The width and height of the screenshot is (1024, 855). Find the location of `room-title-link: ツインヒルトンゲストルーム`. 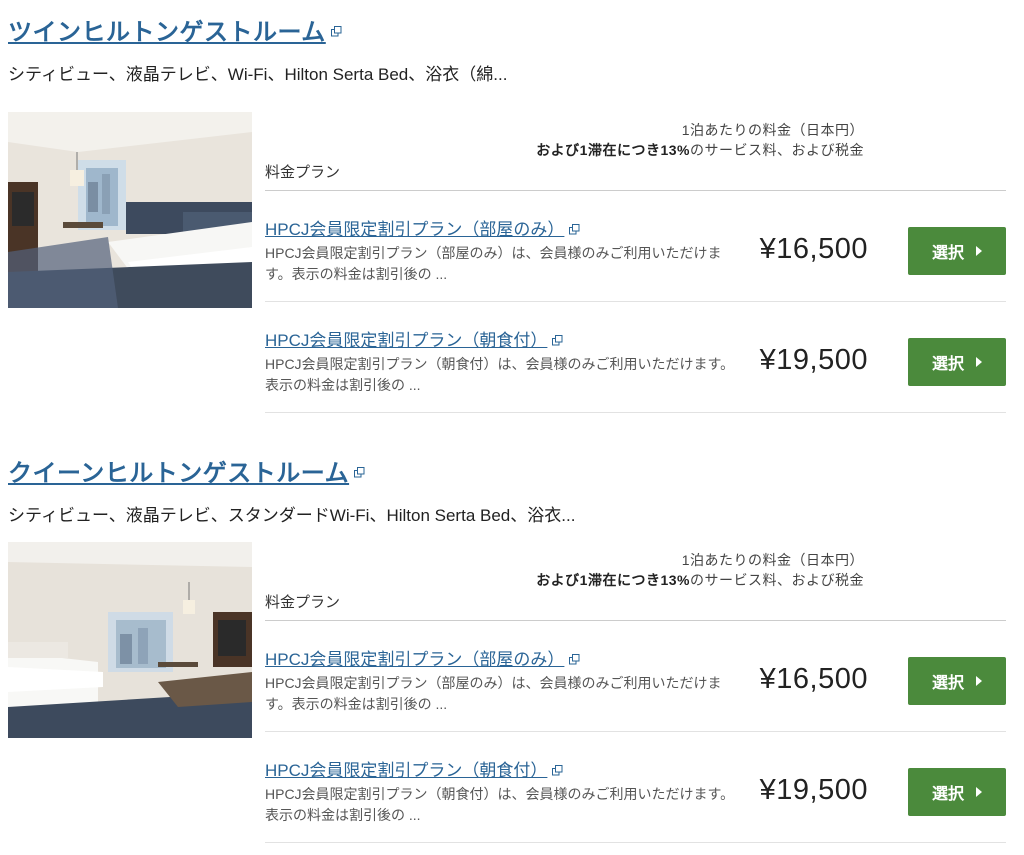

room-title-link: ツインヒルトンゲストルーム is located at coordinates (167, 29).